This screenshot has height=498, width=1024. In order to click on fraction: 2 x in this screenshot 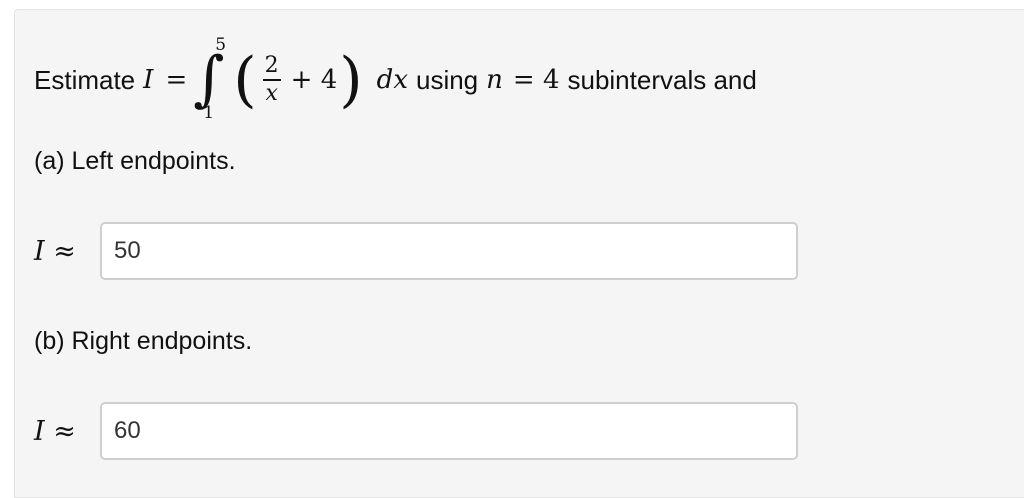, I will do `click(271, 79)`.